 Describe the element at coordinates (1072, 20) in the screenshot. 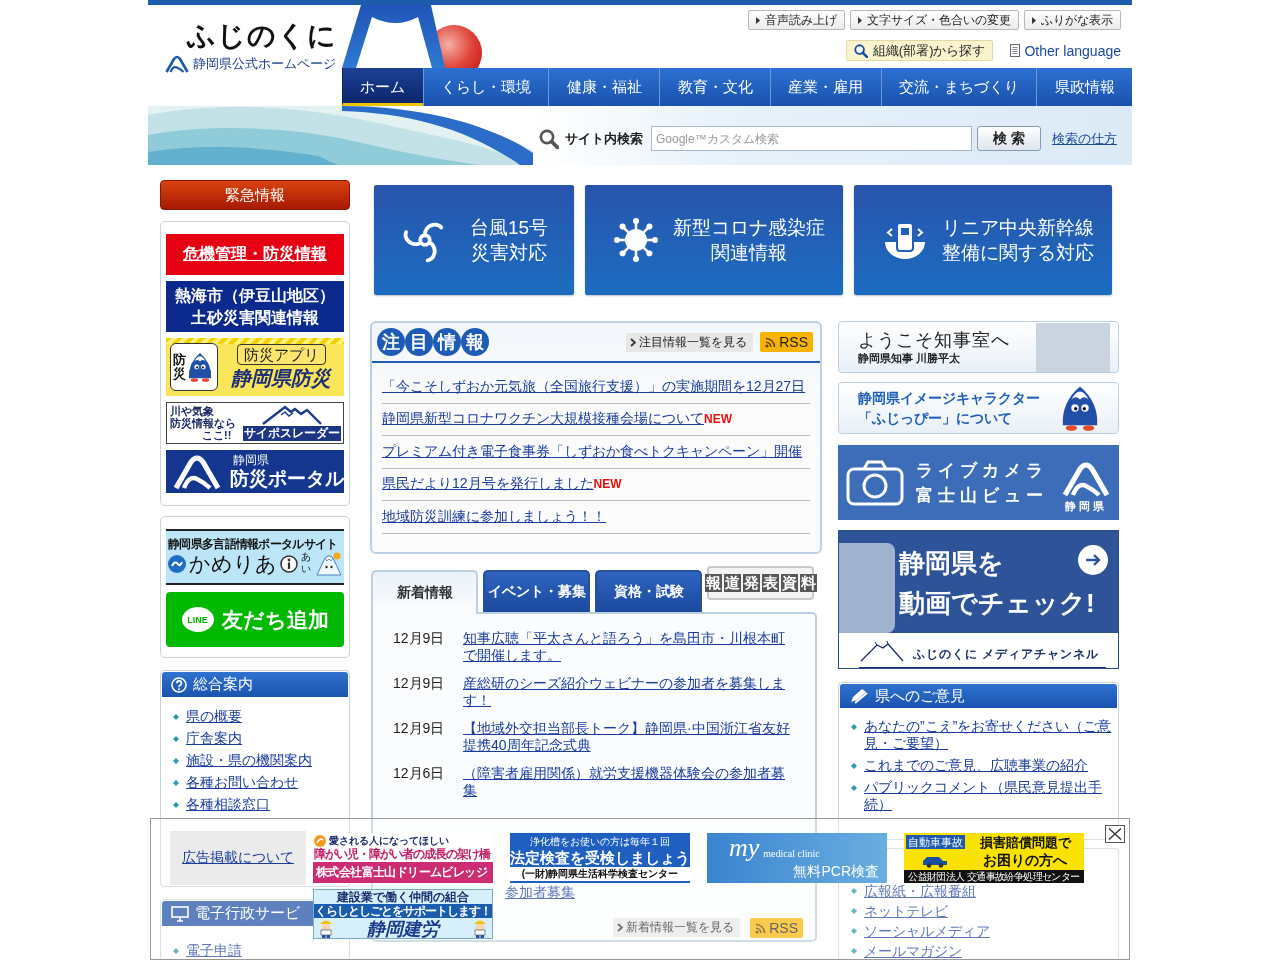

I see `utility-button: ふりがな表示` at that location.